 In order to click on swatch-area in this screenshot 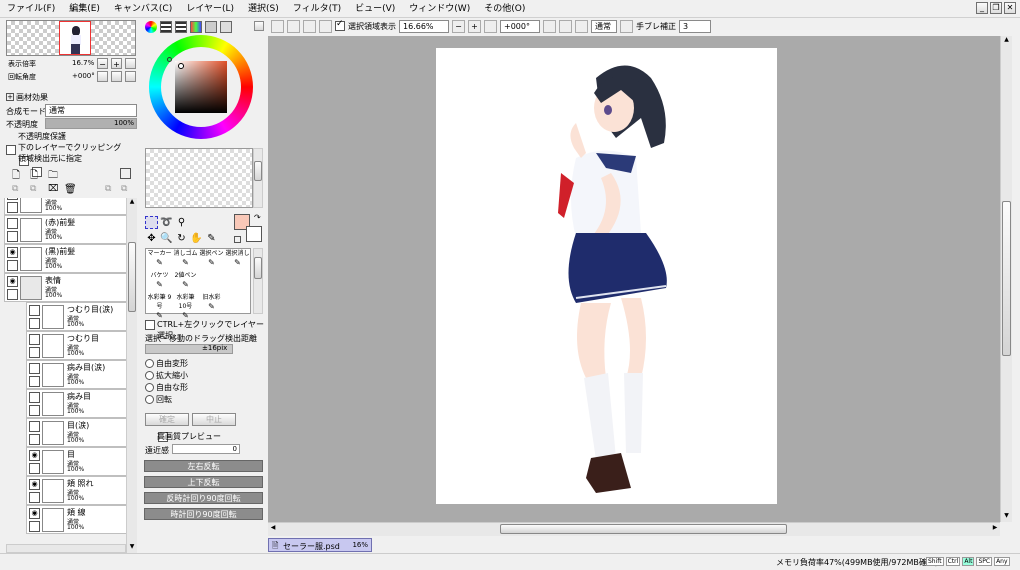, I will do `click(199, 178)`.